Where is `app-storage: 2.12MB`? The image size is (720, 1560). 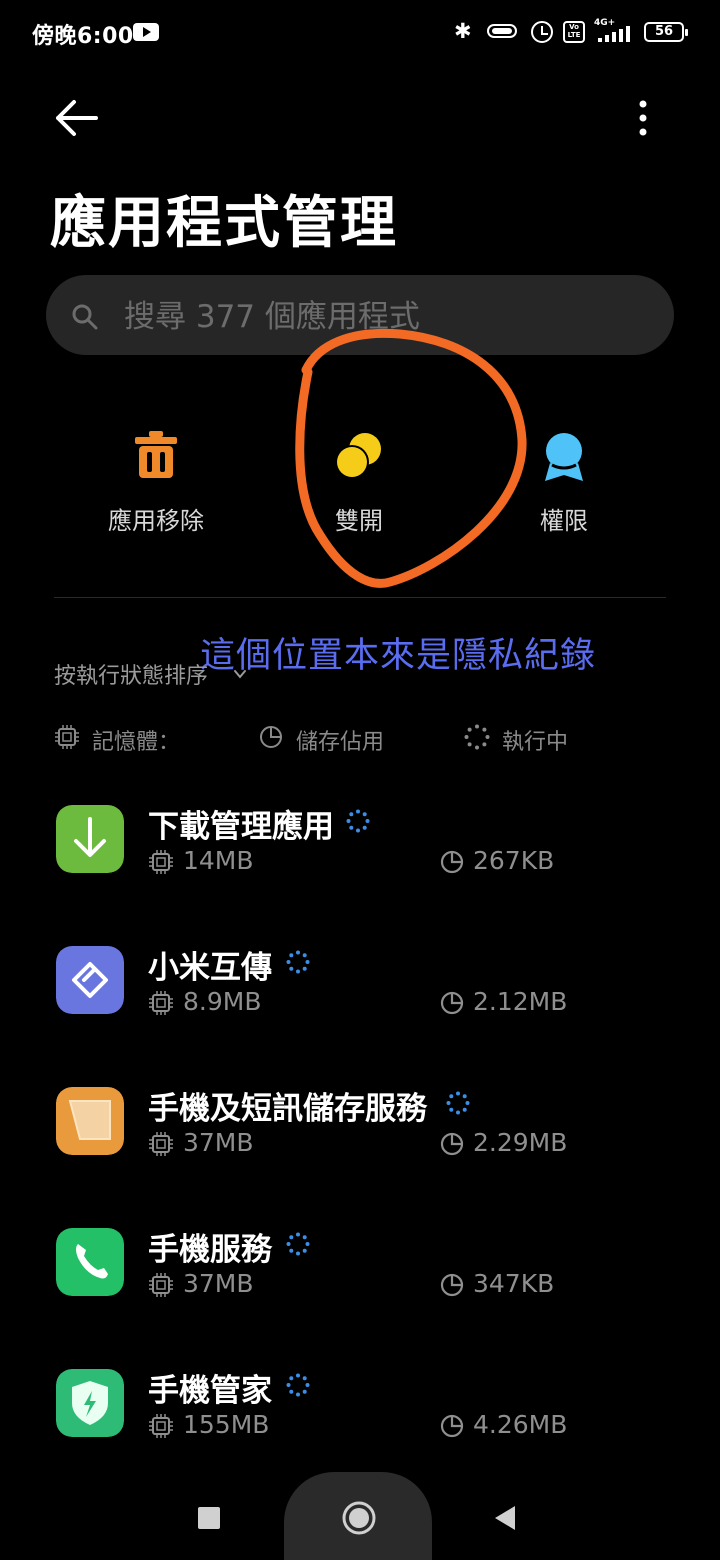
app-storage: 2.12MB is located at coordinates (520, 1001).